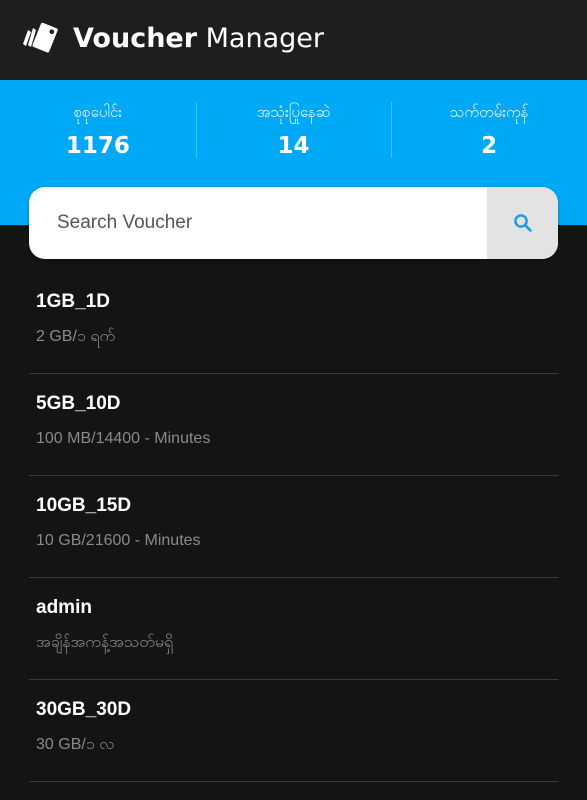 The width and height of the screenshot is (587, 800). I want to click on voucher-detail: 10 GB/21600 - Minutes, so click(118, 540).